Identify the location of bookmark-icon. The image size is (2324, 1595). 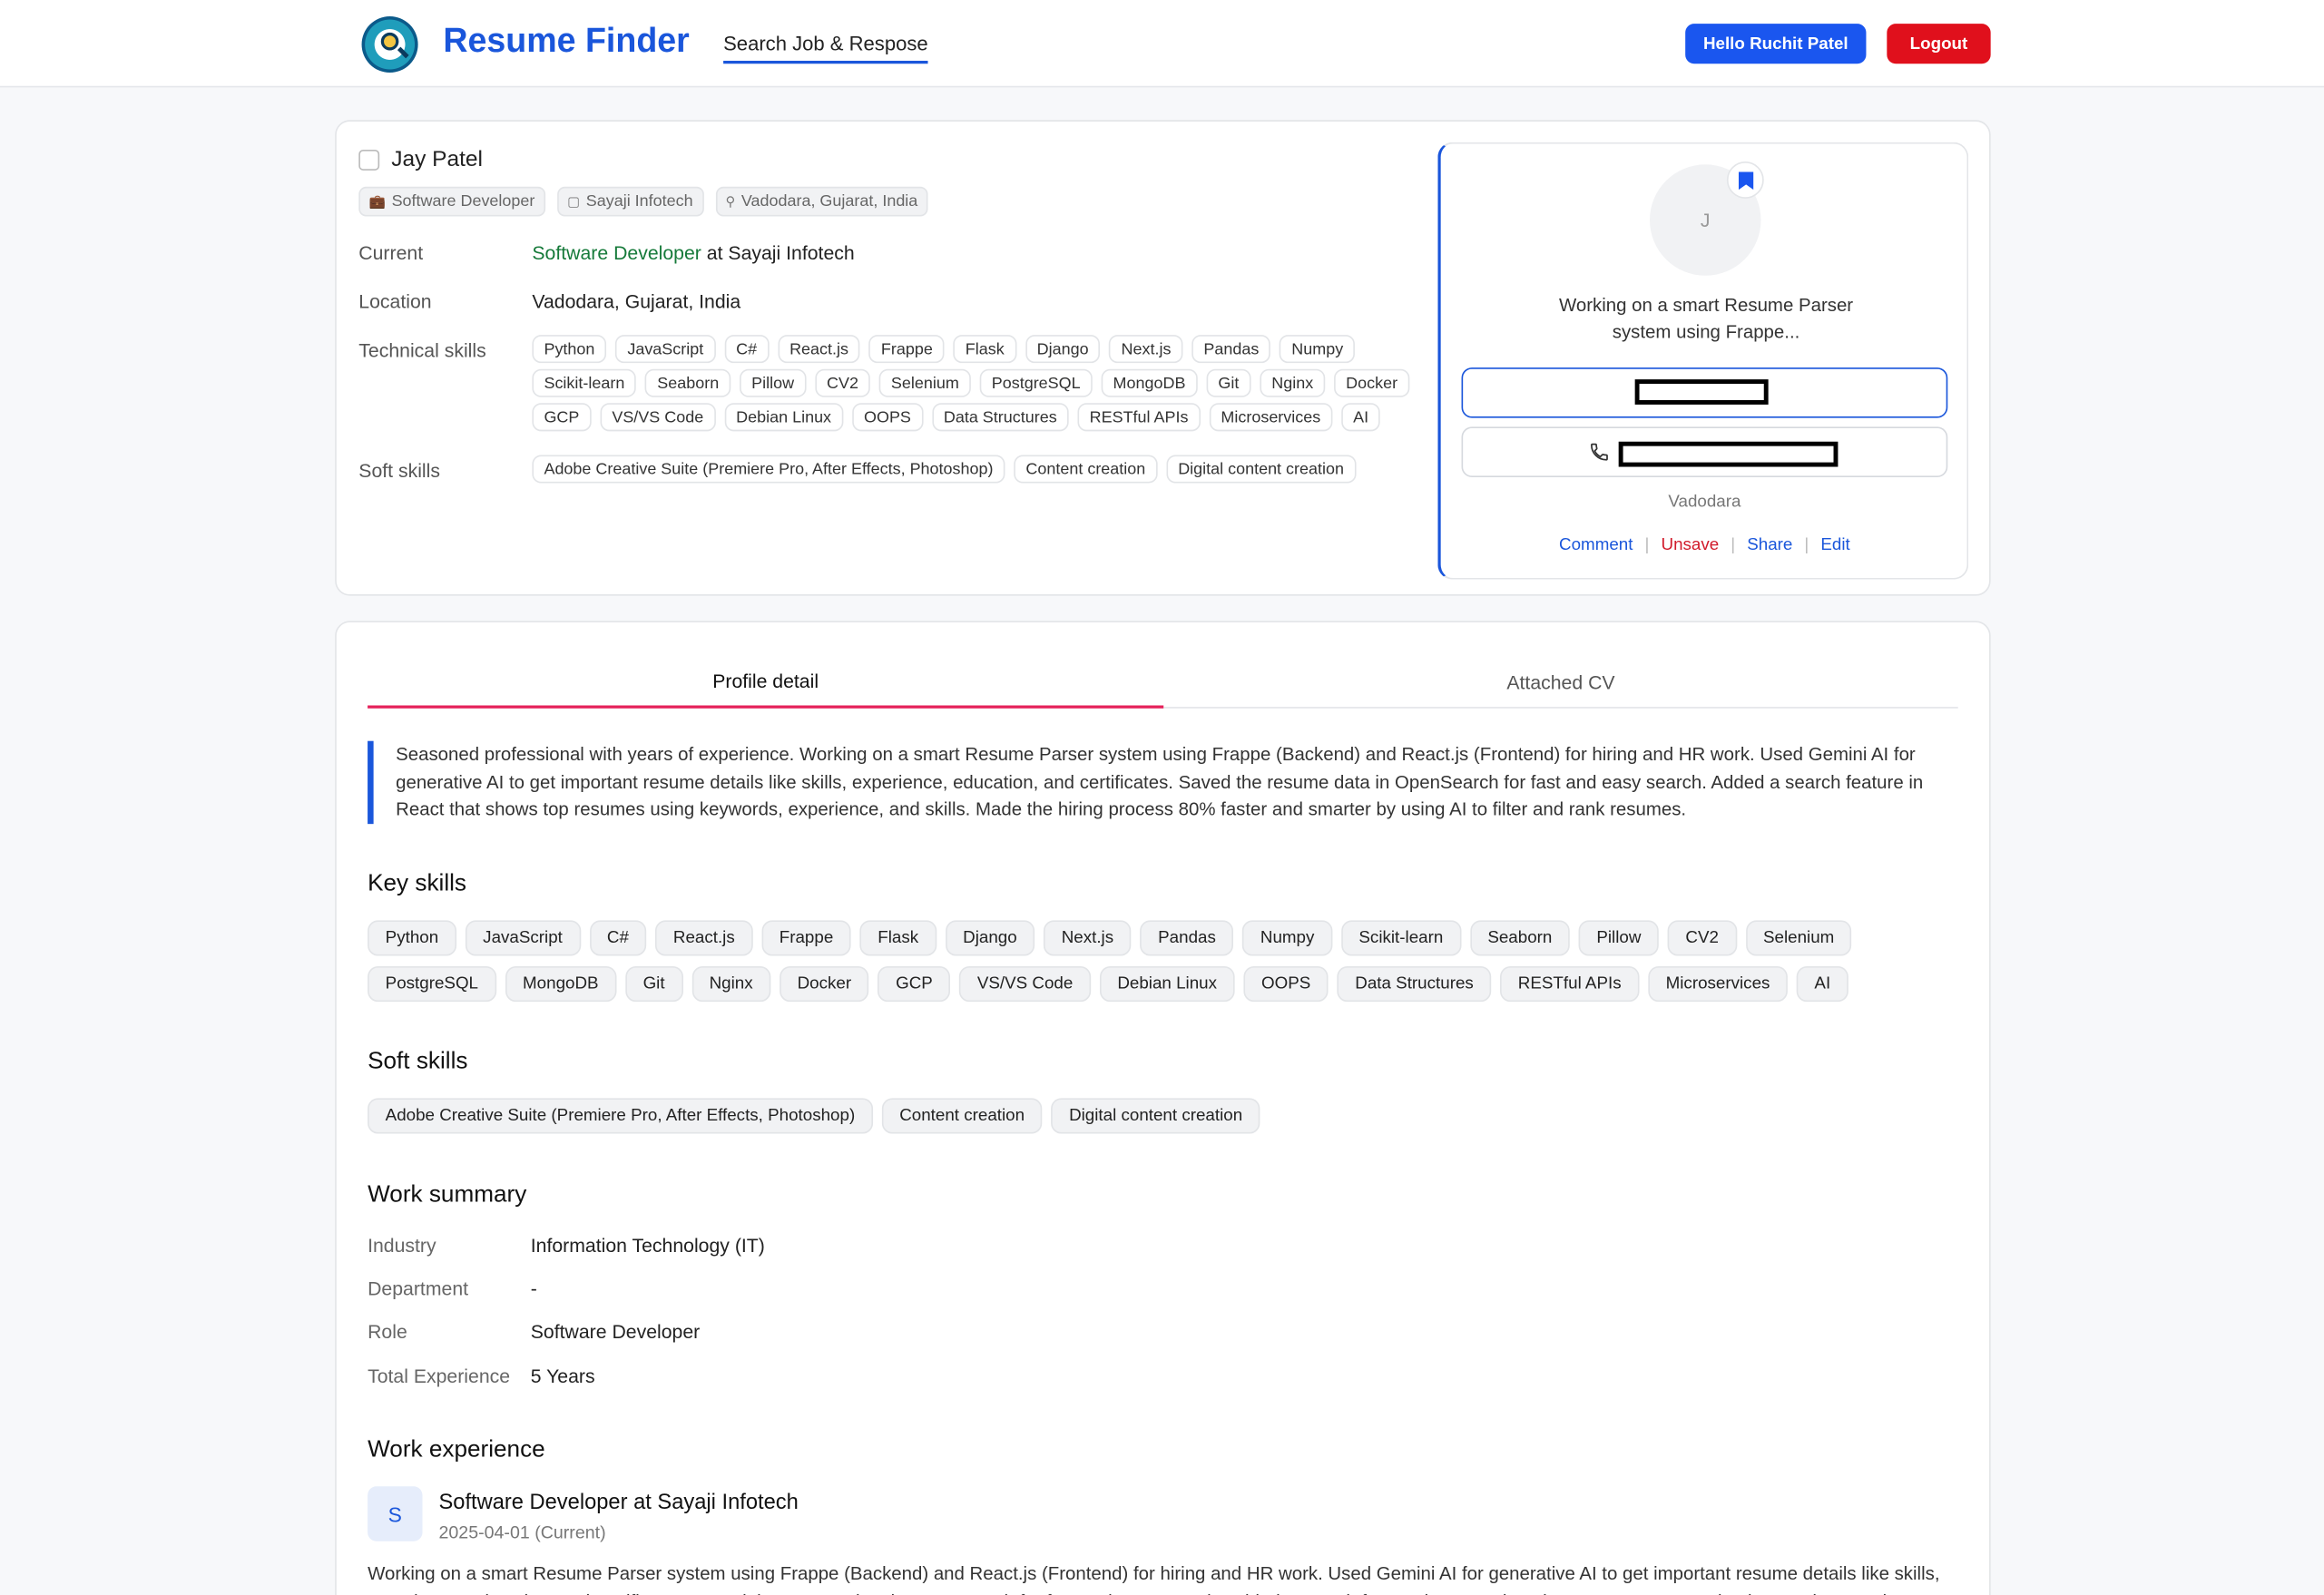
(1745, 180).